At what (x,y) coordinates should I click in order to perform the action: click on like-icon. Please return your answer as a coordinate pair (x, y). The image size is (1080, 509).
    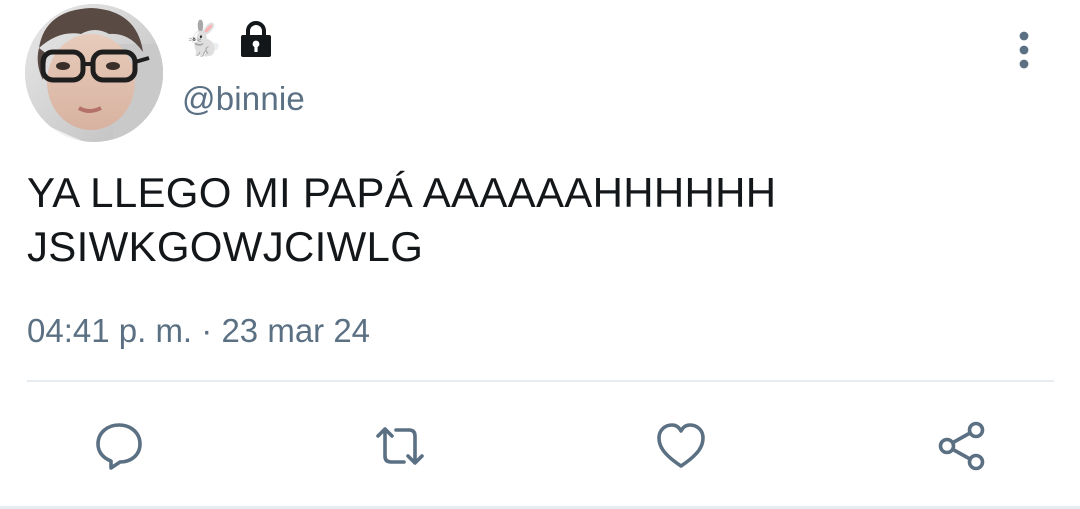
    Looking at the image, I should click on (681, 445).